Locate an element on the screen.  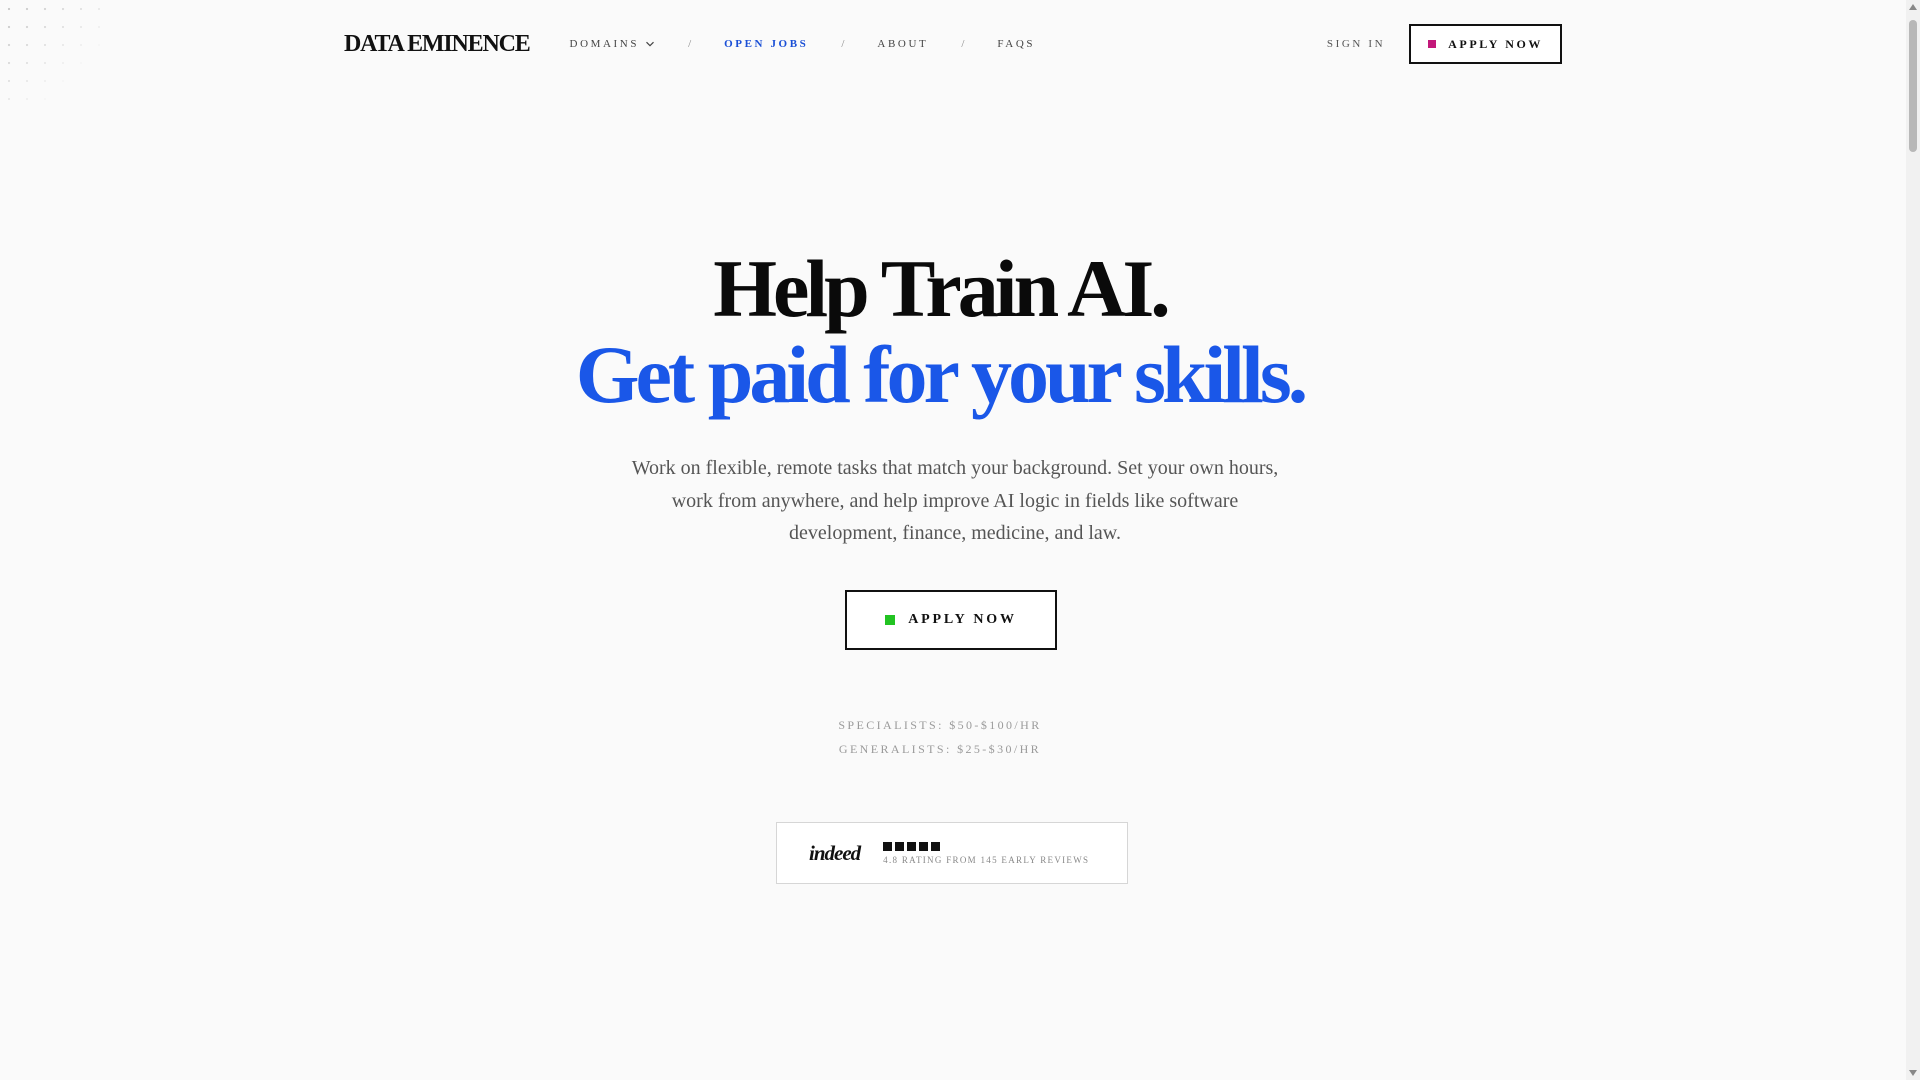
nav-actions: SIGN IN APPLY NOW is located at coordinates (1444, 44).